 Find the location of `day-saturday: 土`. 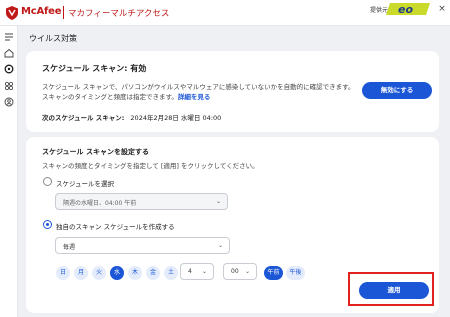

day-saturday: 土 is located at coordinates (171, 273).